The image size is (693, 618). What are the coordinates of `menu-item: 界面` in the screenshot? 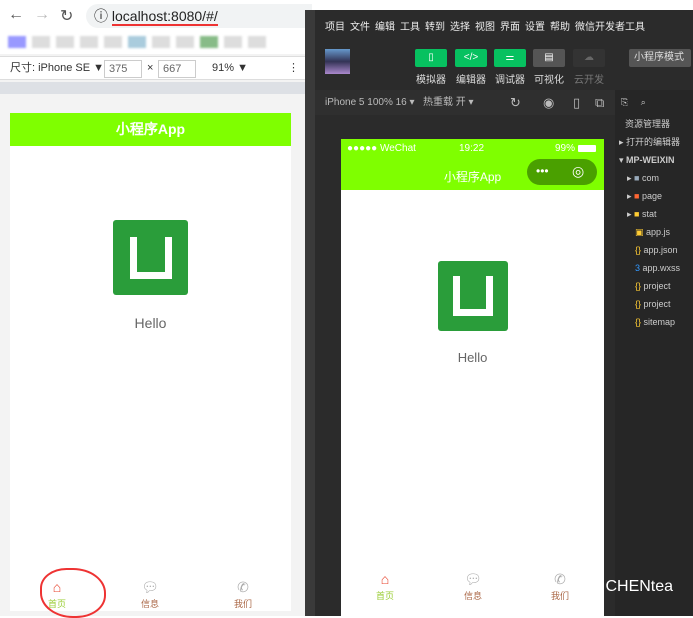 It's located at (510, 27).